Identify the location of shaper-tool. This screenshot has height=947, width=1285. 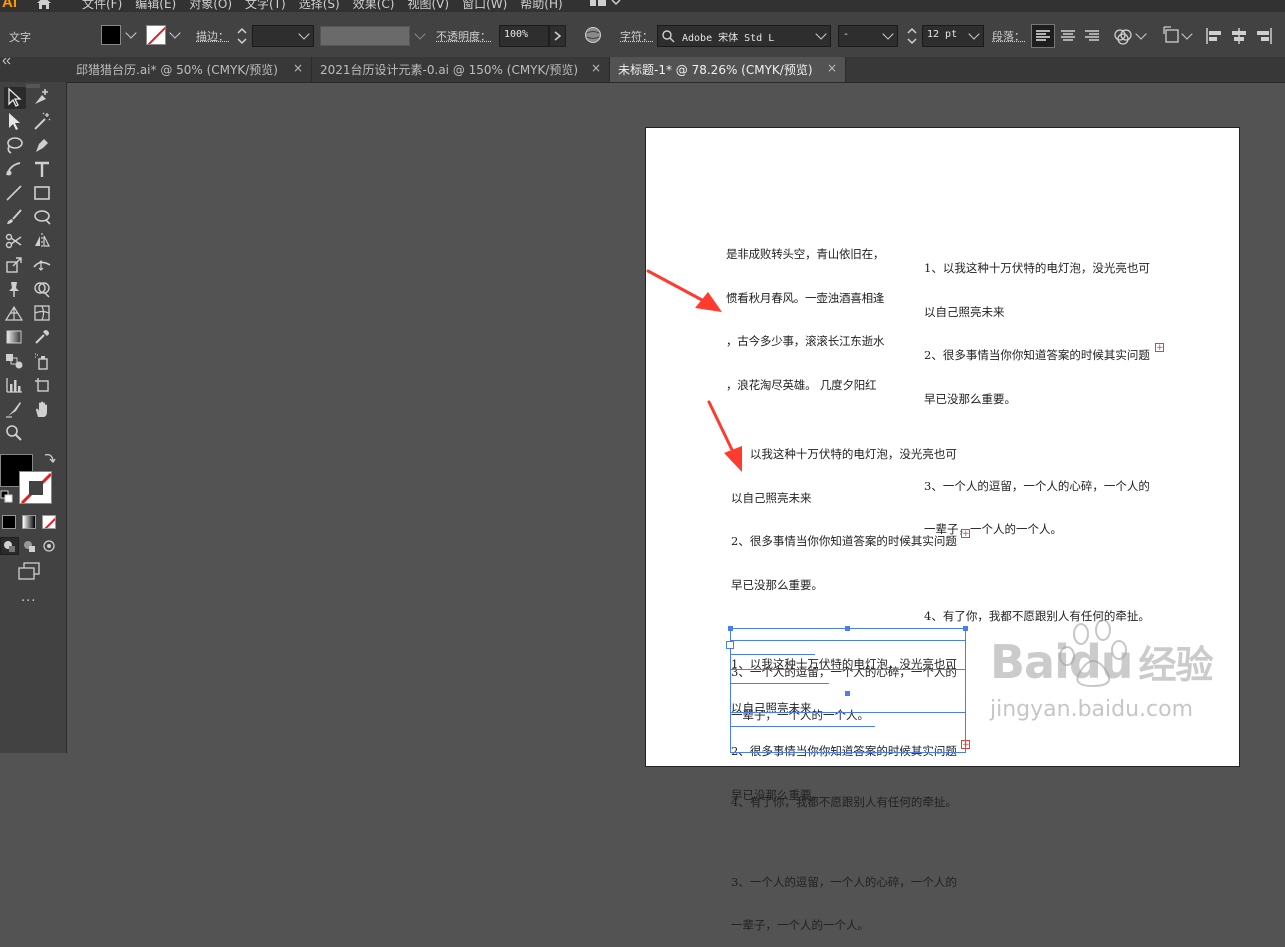
(43, 218).